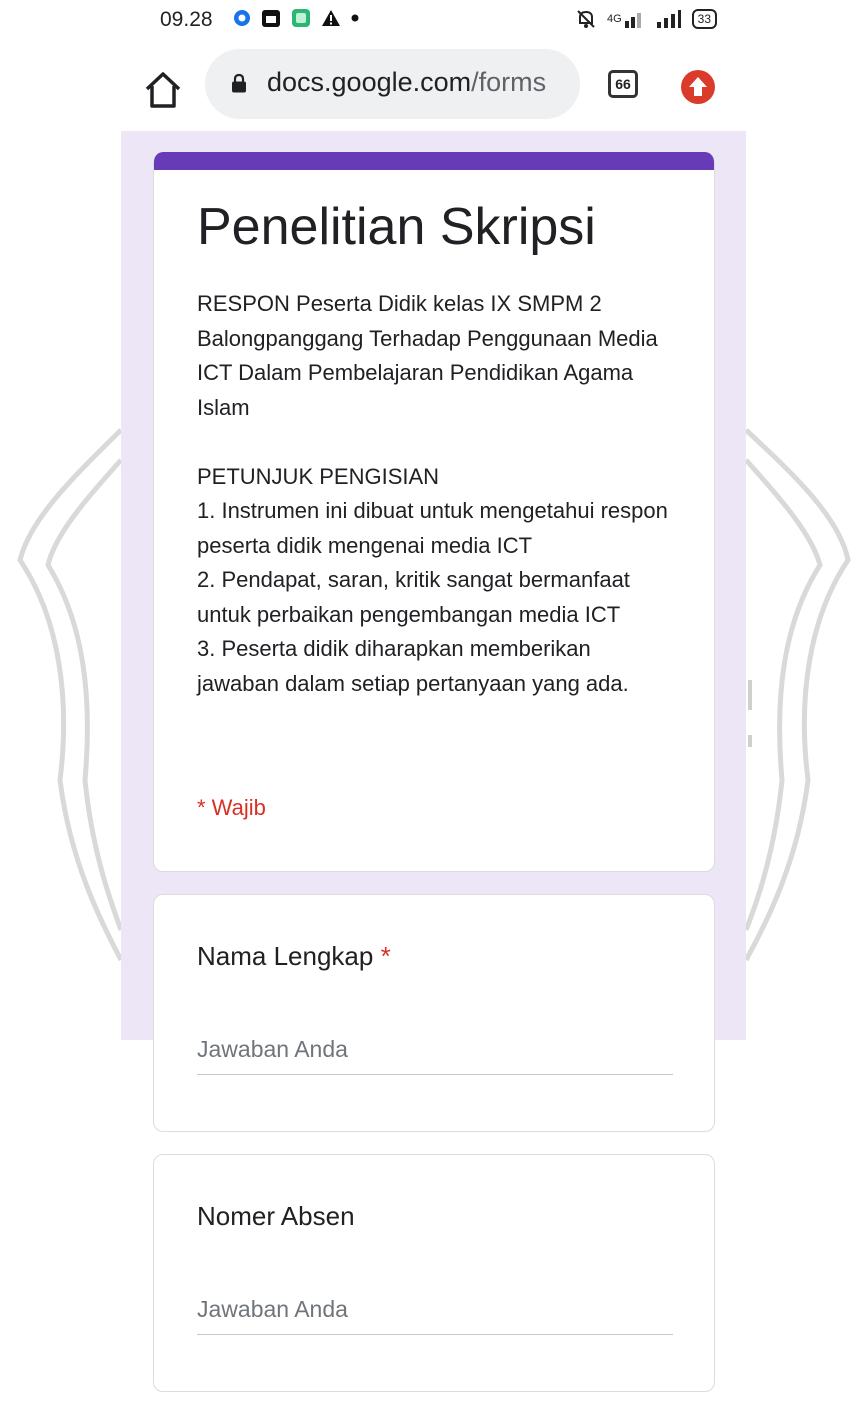 Image resolution: width=865 pixels, height=1402 pixels. Describe the element at coordinates (396, 227) in the screenshot. I see `form-title: Penelitian Skripsi` at that location.